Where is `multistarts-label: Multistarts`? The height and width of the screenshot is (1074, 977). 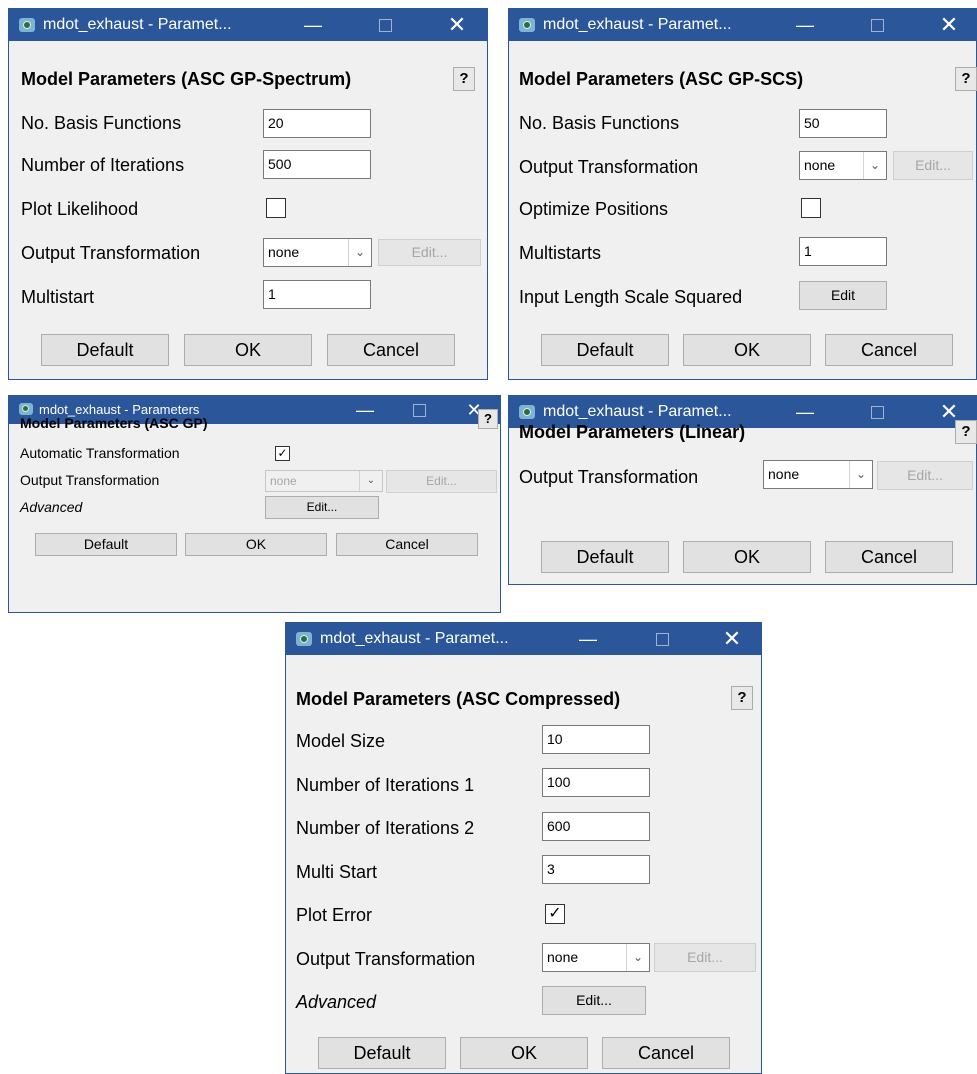
multistarts-label: Multistarts is located at coordinates (560, 253).